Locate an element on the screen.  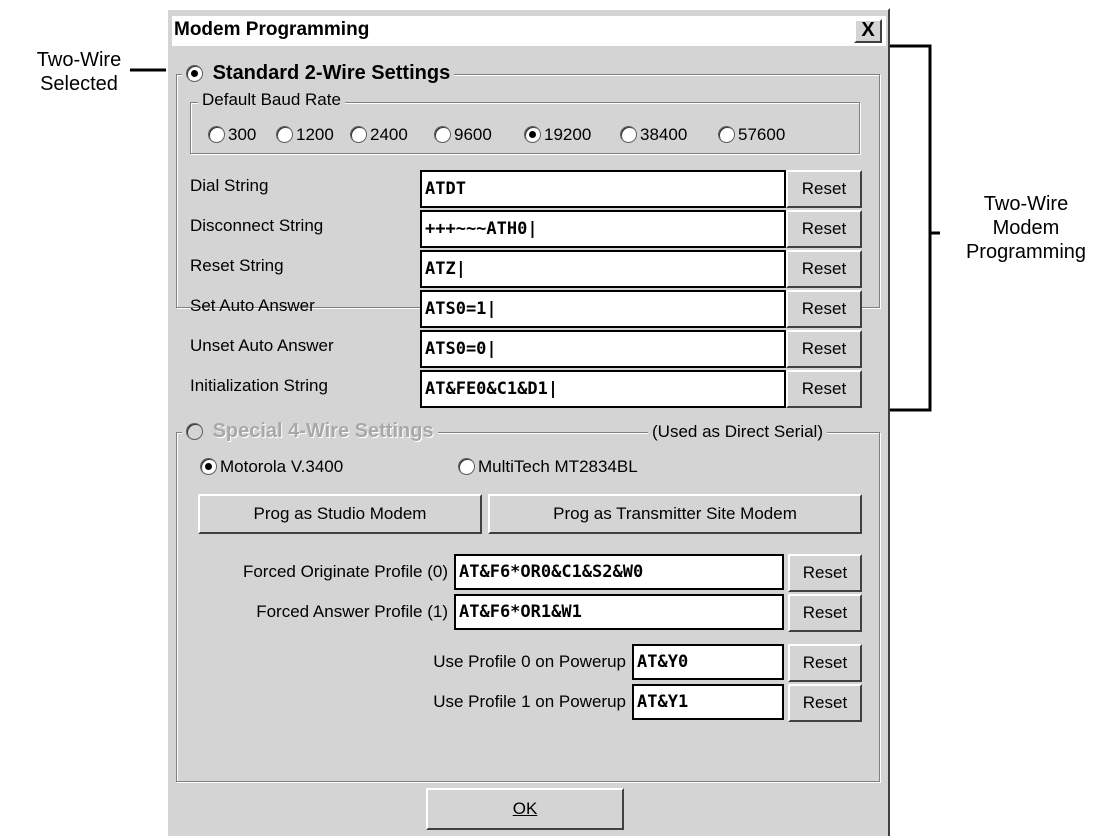
baud-option-19200: 19200 is located at coordinates (557, 134).